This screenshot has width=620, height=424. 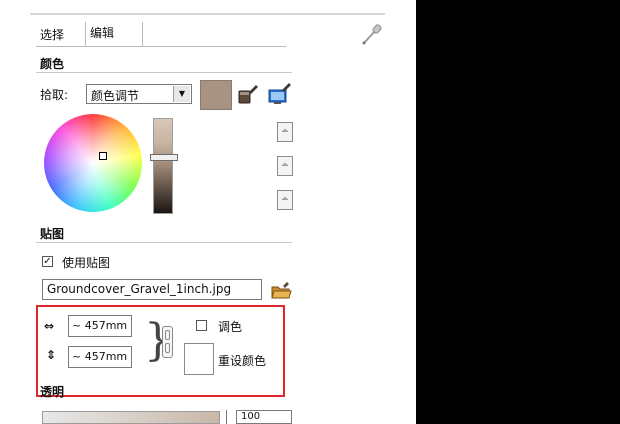 I want to click on texture-section-divider, so click(x=164, y=242).